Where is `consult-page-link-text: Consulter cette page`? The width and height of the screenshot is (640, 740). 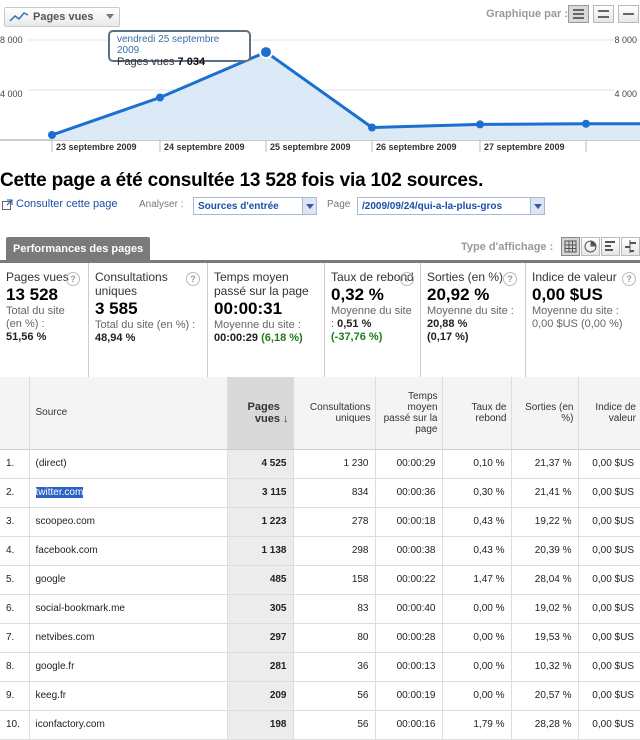 consult-page-link-text: Consulter cette page is located at coordinates (67, 204).